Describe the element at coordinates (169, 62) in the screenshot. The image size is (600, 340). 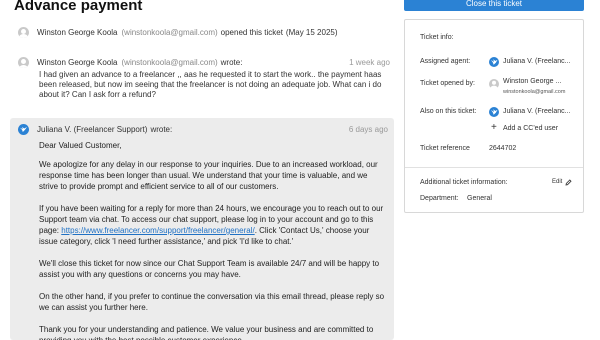
I see `message-email: (winstonkoola@gmail.com)` at that location.